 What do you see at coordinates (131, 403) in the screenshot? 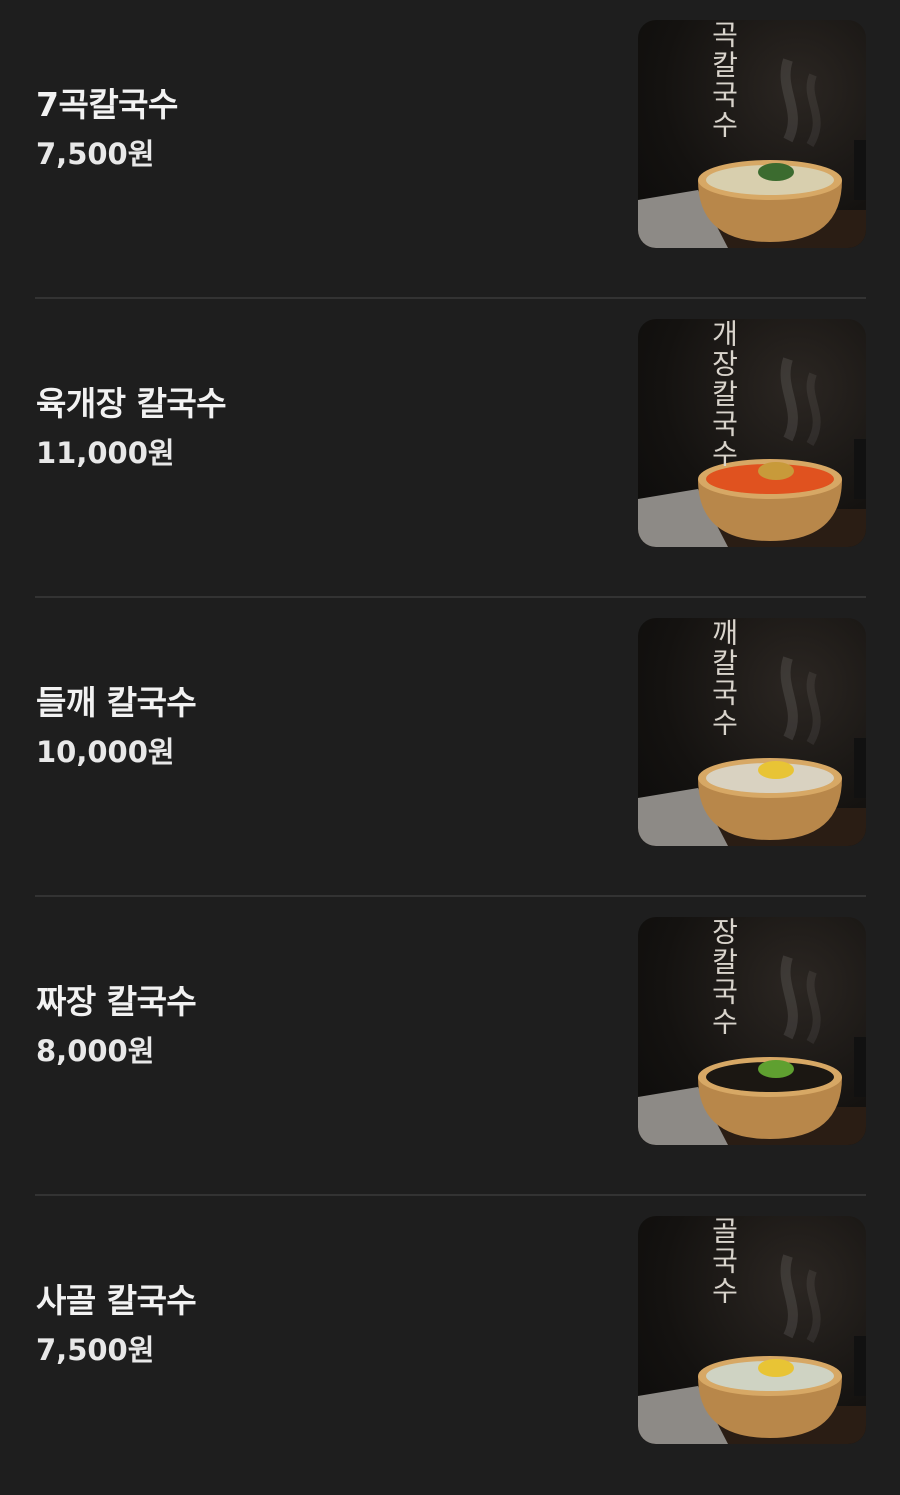
I see `menu-item-name: 육개장 칼국수` at bounding box center [131, 403].